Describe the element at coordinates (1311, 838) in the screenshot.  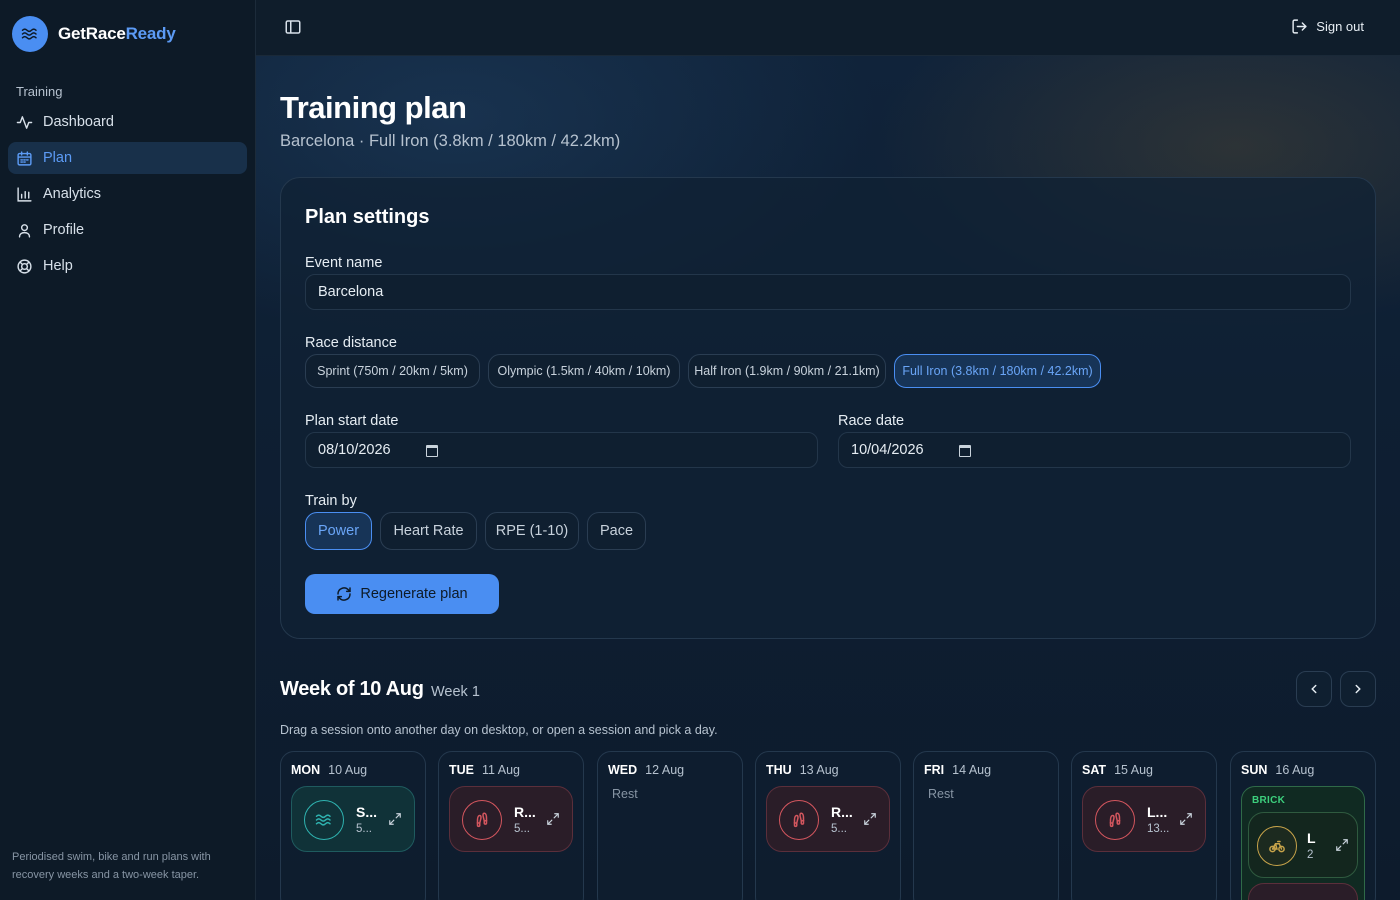
I see `session-title: L` at that location.